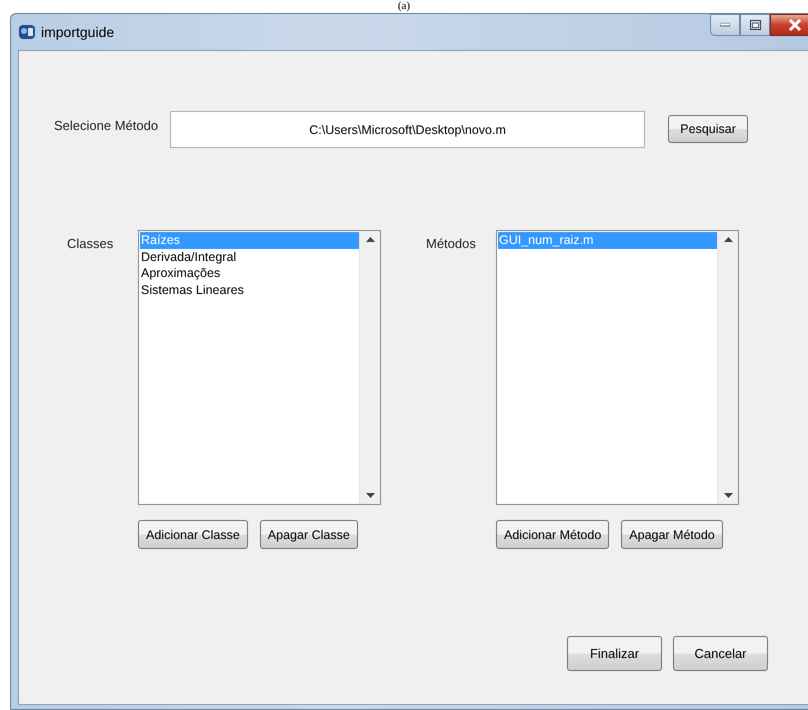  What do you see at coordinates (193, 534) in the screenshot?
I see `list-action-button: Adicionar Classe` at bounding box center [193, 534].